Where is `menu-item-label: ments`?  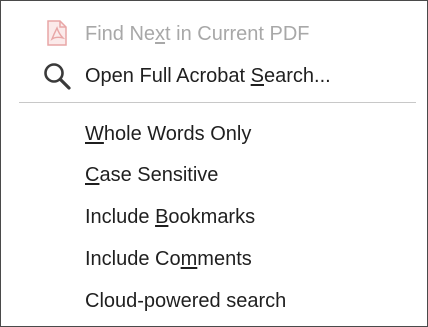 menu-item-label: ments is located at coordinates (224, 259).